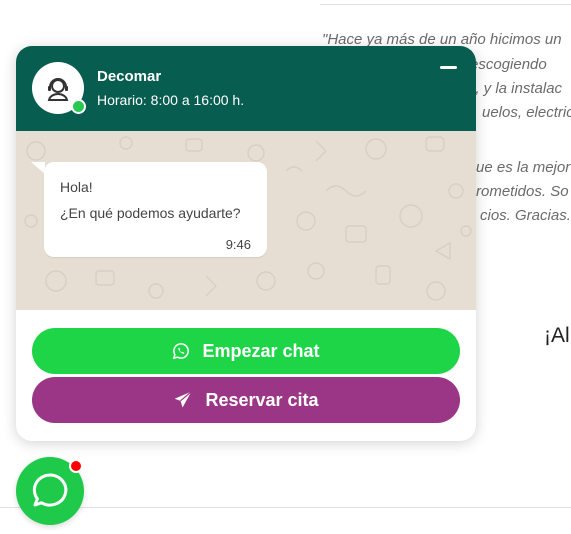 This screenshot has height=534, width=571. Describe the element at coordinates (262, 399) in the screenshot. I see `book-appointment-label: Reservar cita` at that location.